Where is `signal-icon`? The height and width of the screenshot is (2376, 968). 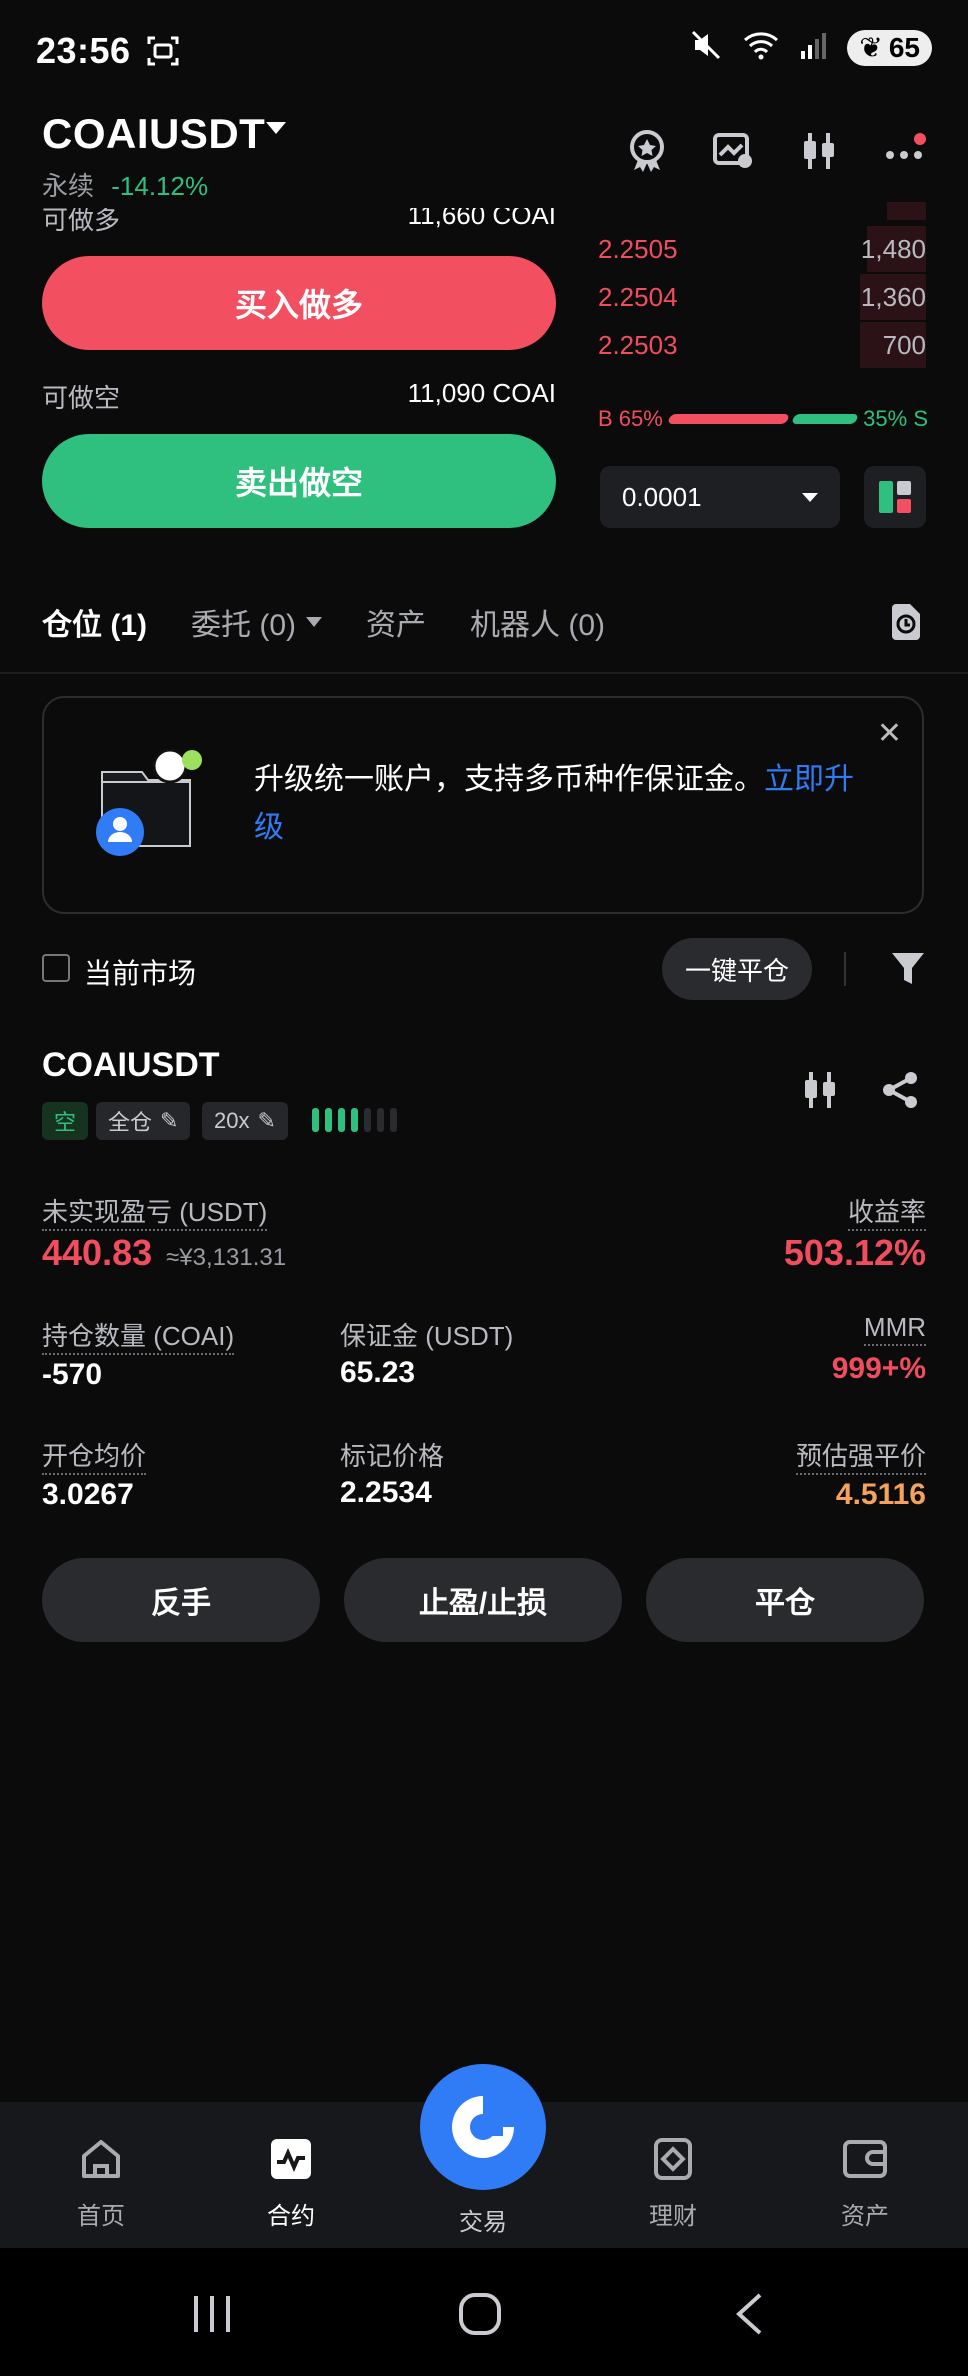
signal-icon is located at coordinates (813, 47).